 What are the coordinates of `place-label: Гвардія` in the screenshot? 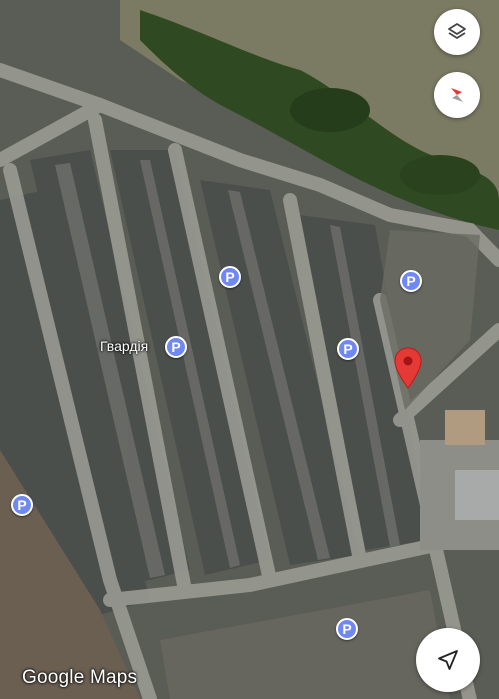 It's located at (124, 346).